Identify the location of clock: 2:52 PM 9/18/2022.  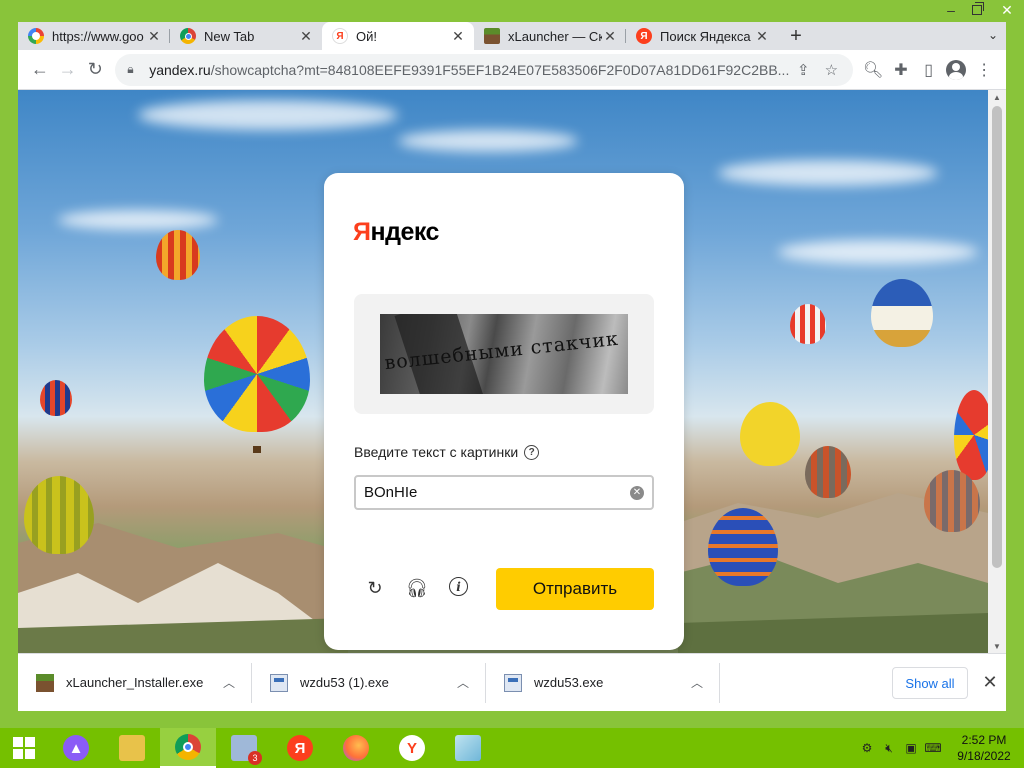
(984, 748).